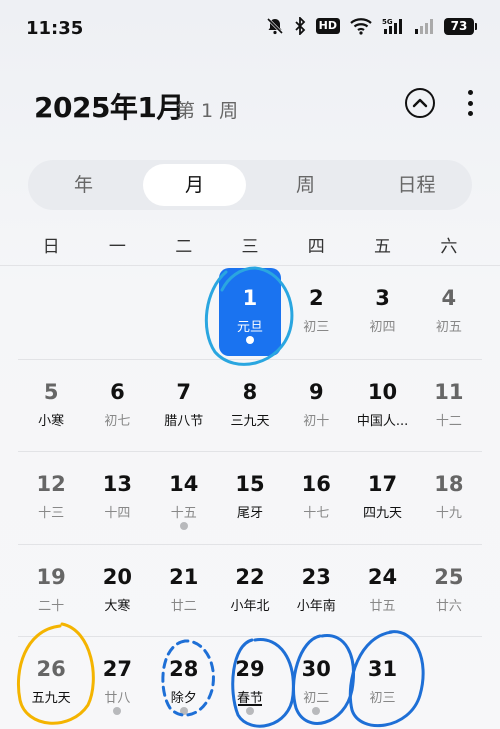  Describe the element at coordinates (449, 312) in the screenshot. I see `day-cell-4: 4 初五` at that location.